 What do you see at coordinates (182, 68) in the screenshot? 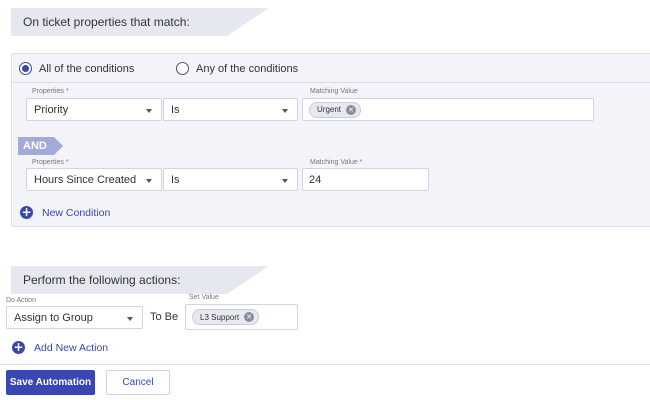
I see `radio-unchecked-icon` at bounding box center [182, 68].